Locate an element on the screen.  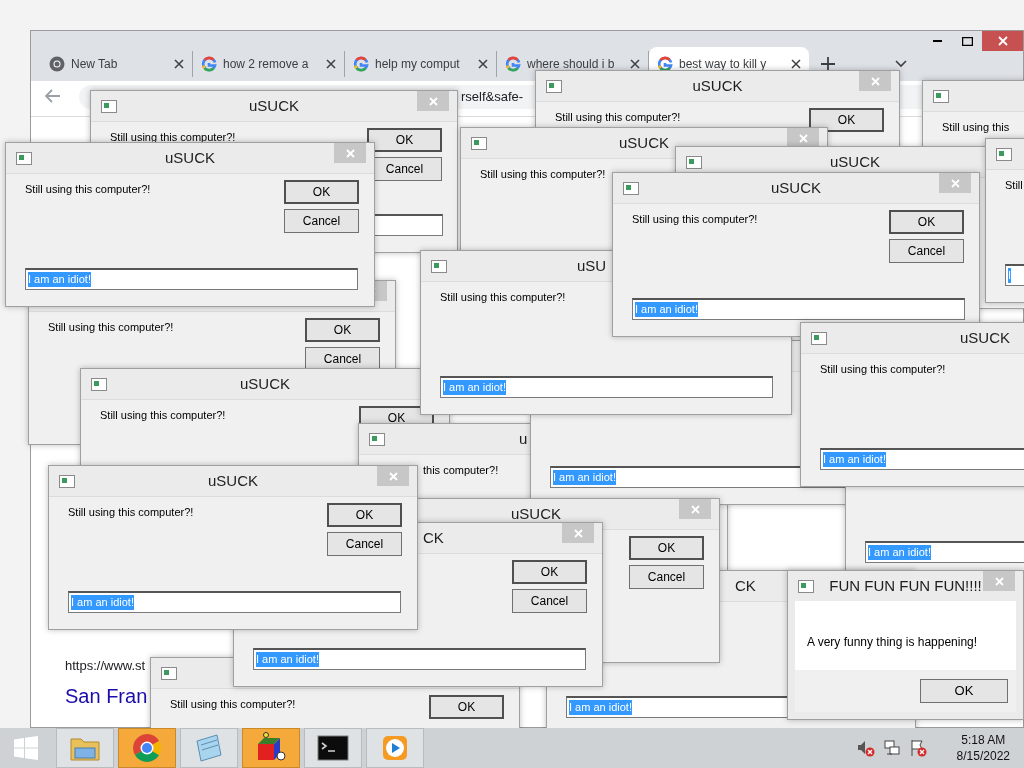
window-title: u is located at coordinates (523, 439).